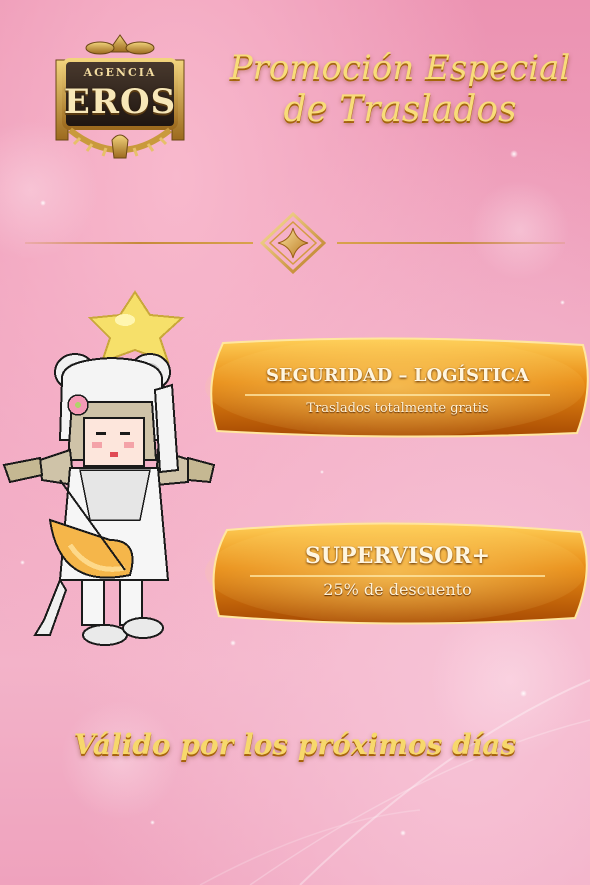 The height and width of the screenshot is (885, 590). Describe the element at coordinates (293, 243) in the screenshot. I see `gold-diamond-star-icon` at that location.